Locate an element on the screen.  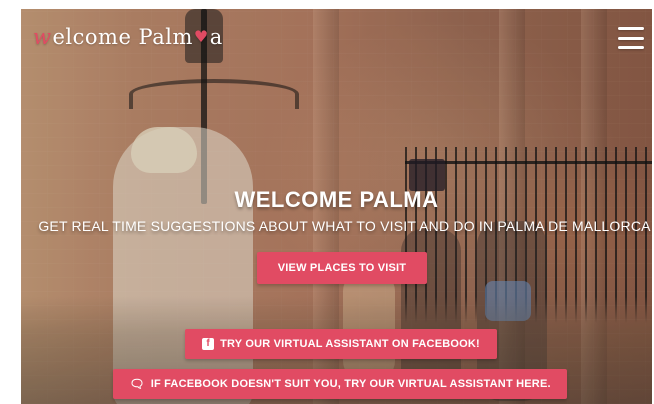
site-logo: w elcome Palm ♥ a is located at coordinates (128, 37).